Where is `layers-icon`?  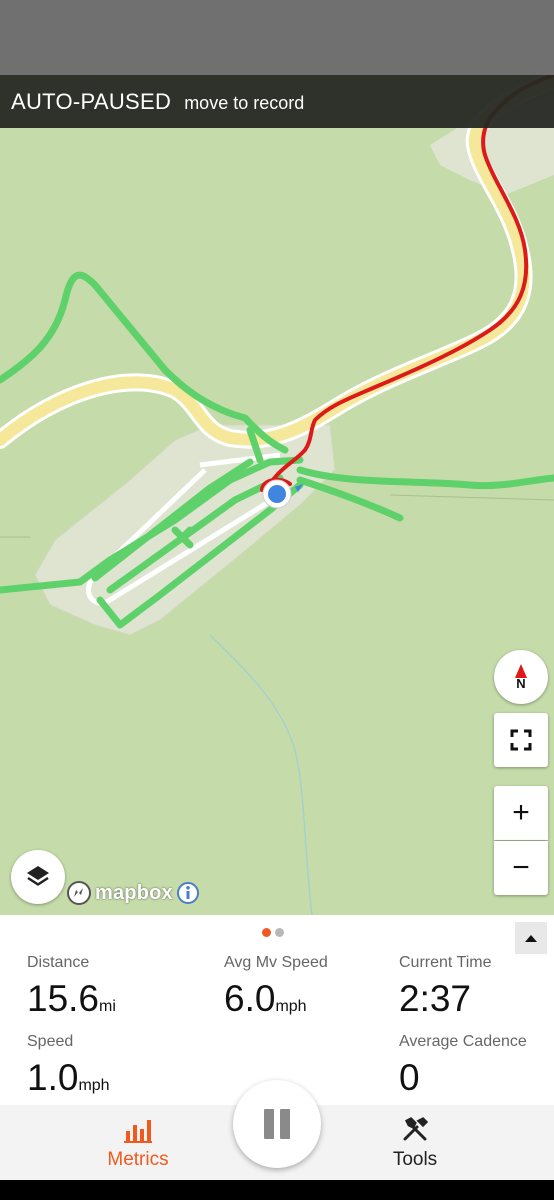 layers-icon is located at coordinates (38, 876).